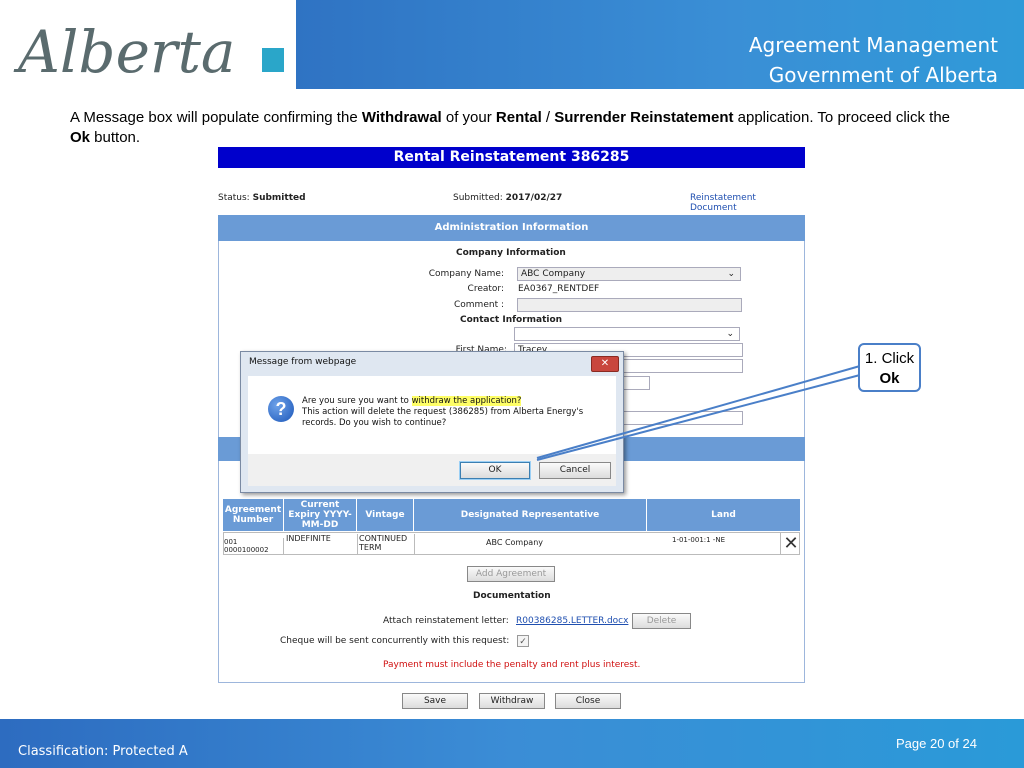 The image size is (1024, 768). What do you see at coordinates (936, 743) in the screenshot?
I see `page-number: Page 20 of 24` at bounding box center [936, 743].